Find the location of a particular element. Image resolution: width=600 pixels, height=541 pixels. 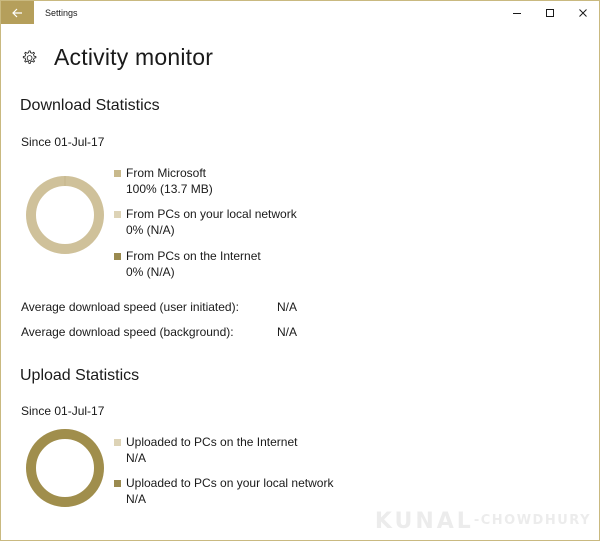

minimize-icon is located at coordinates (516, 13).